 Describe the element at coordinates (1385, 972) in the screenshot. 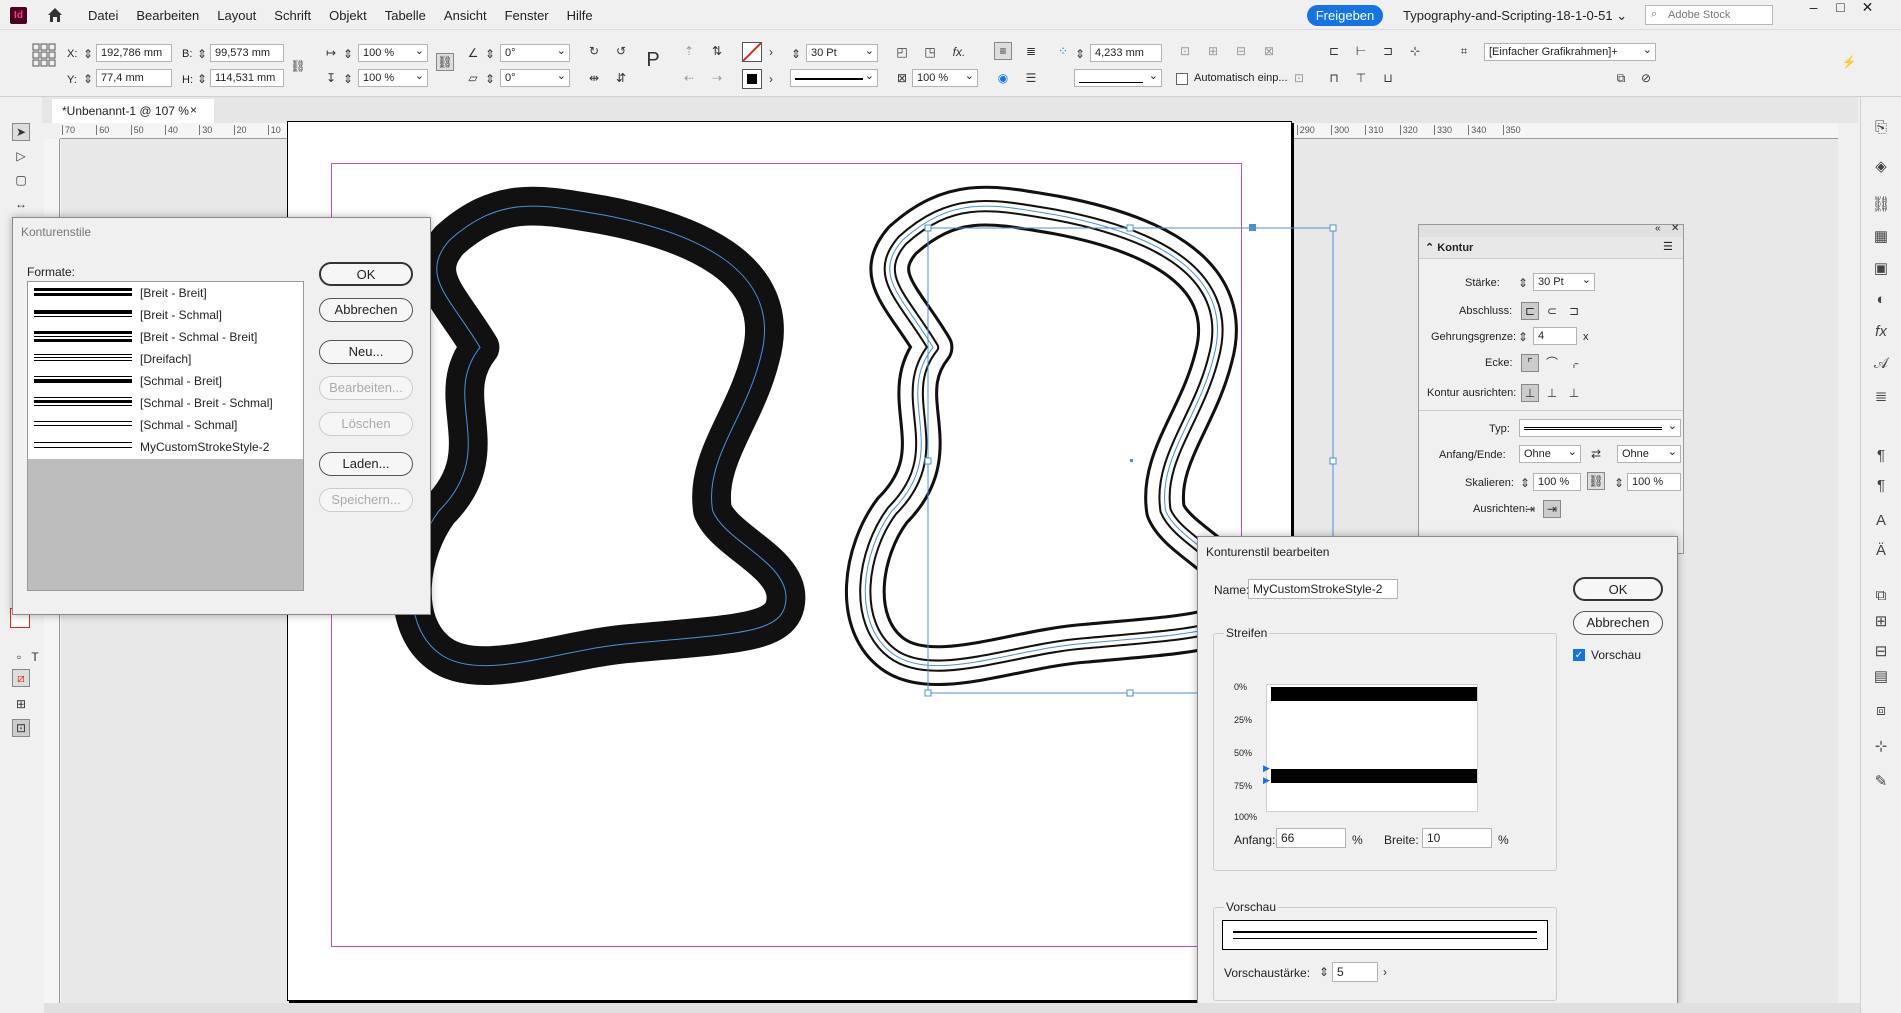

I see `preview-weight-menu-icon: ›` at that location.